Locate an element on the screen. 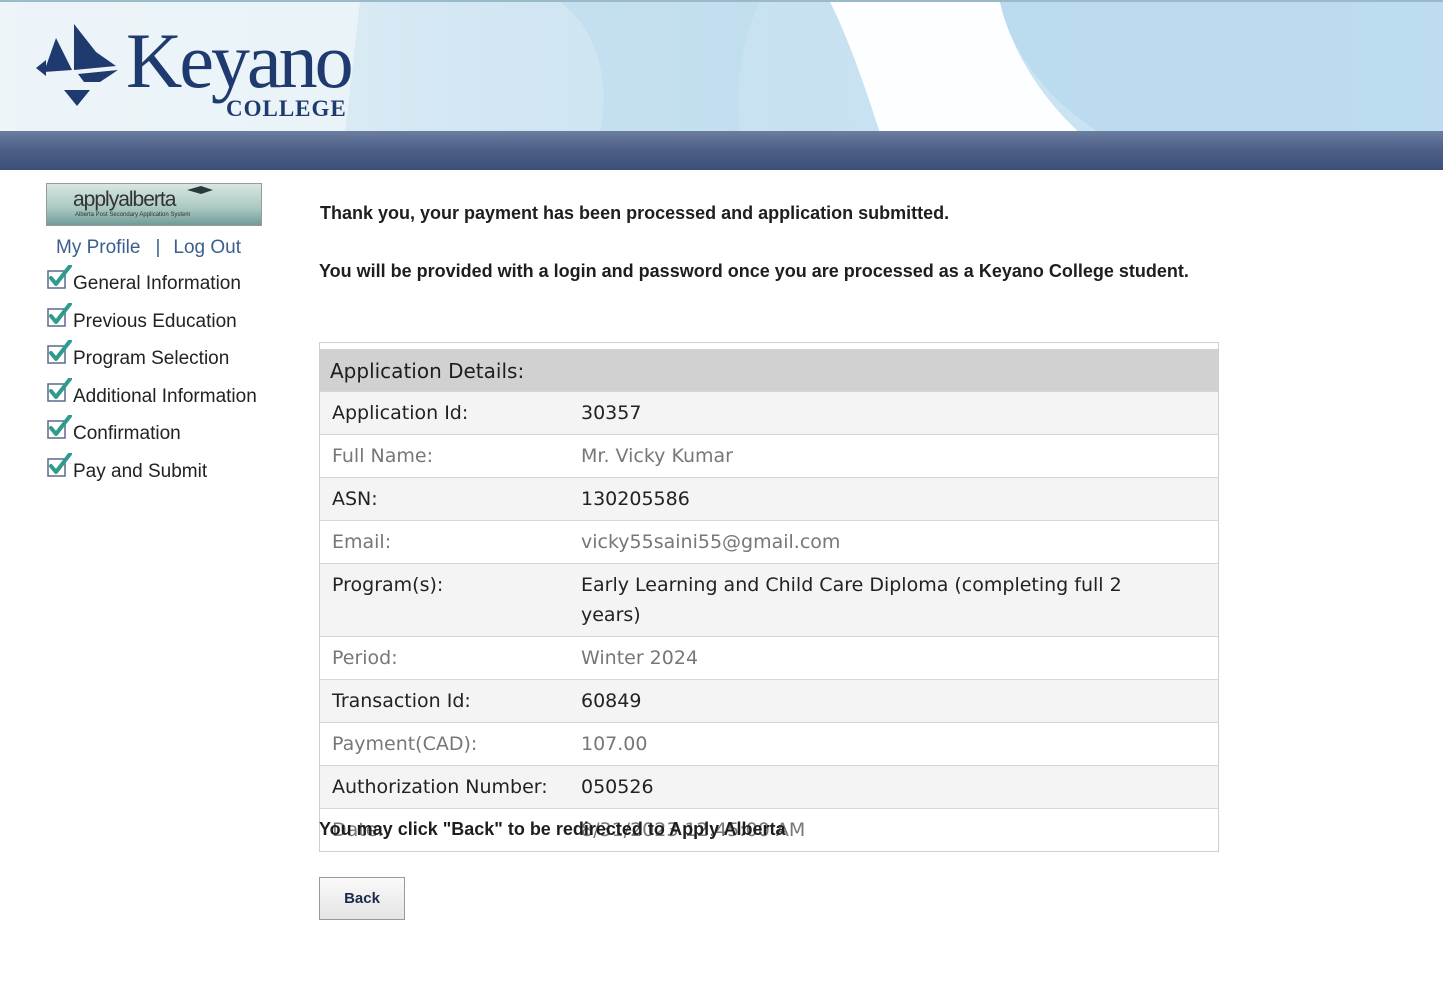  row-label: Authorization Number: is located at coordinates (440, 787).